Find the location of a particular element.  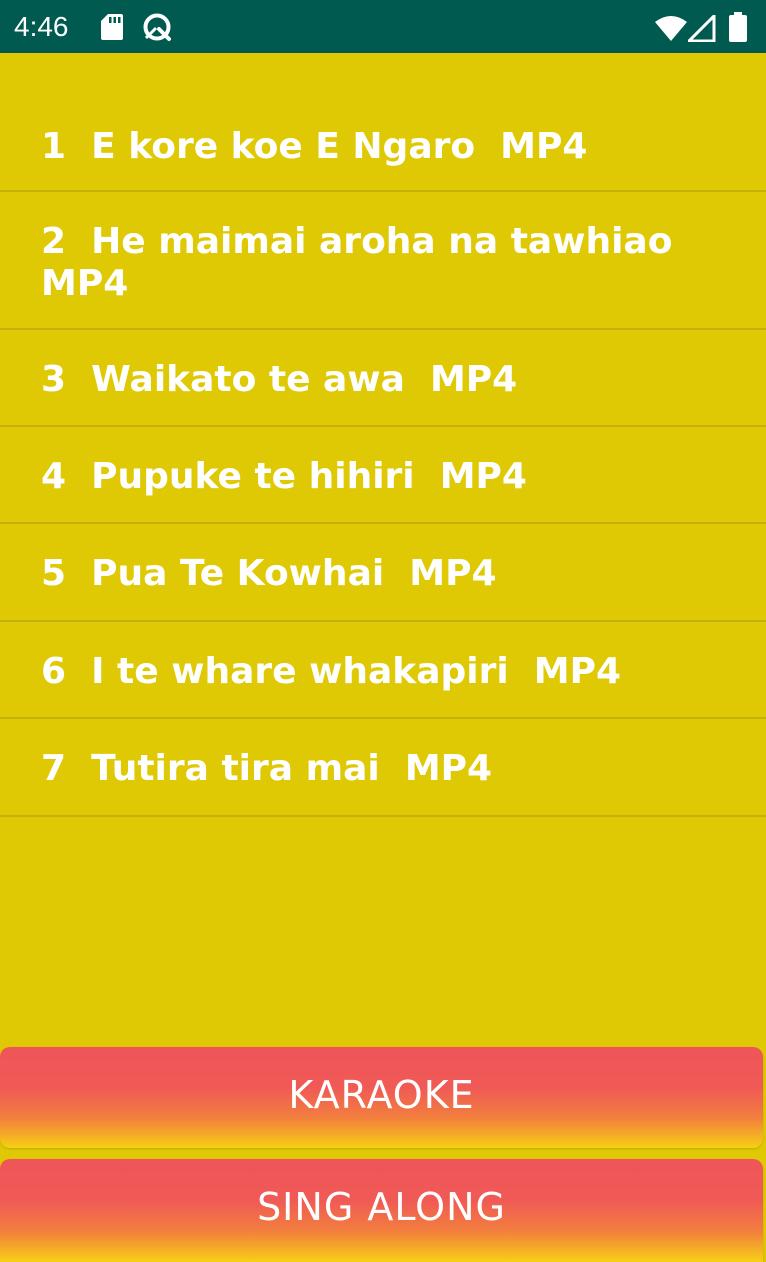

song-label: 7 Tutira tira mai MP4 is located at coordinates (267, 768).